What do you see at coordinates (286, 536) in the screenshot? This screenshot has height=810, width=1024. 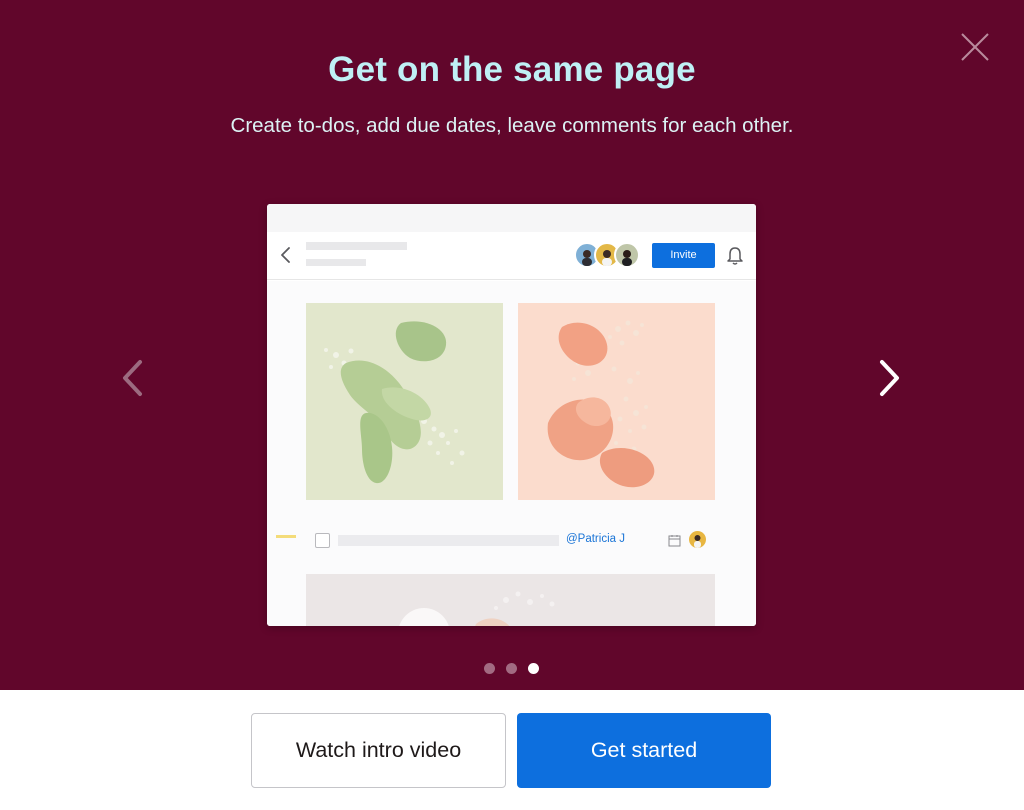 I see `yellow-marker` at bounding box center [286, 536].